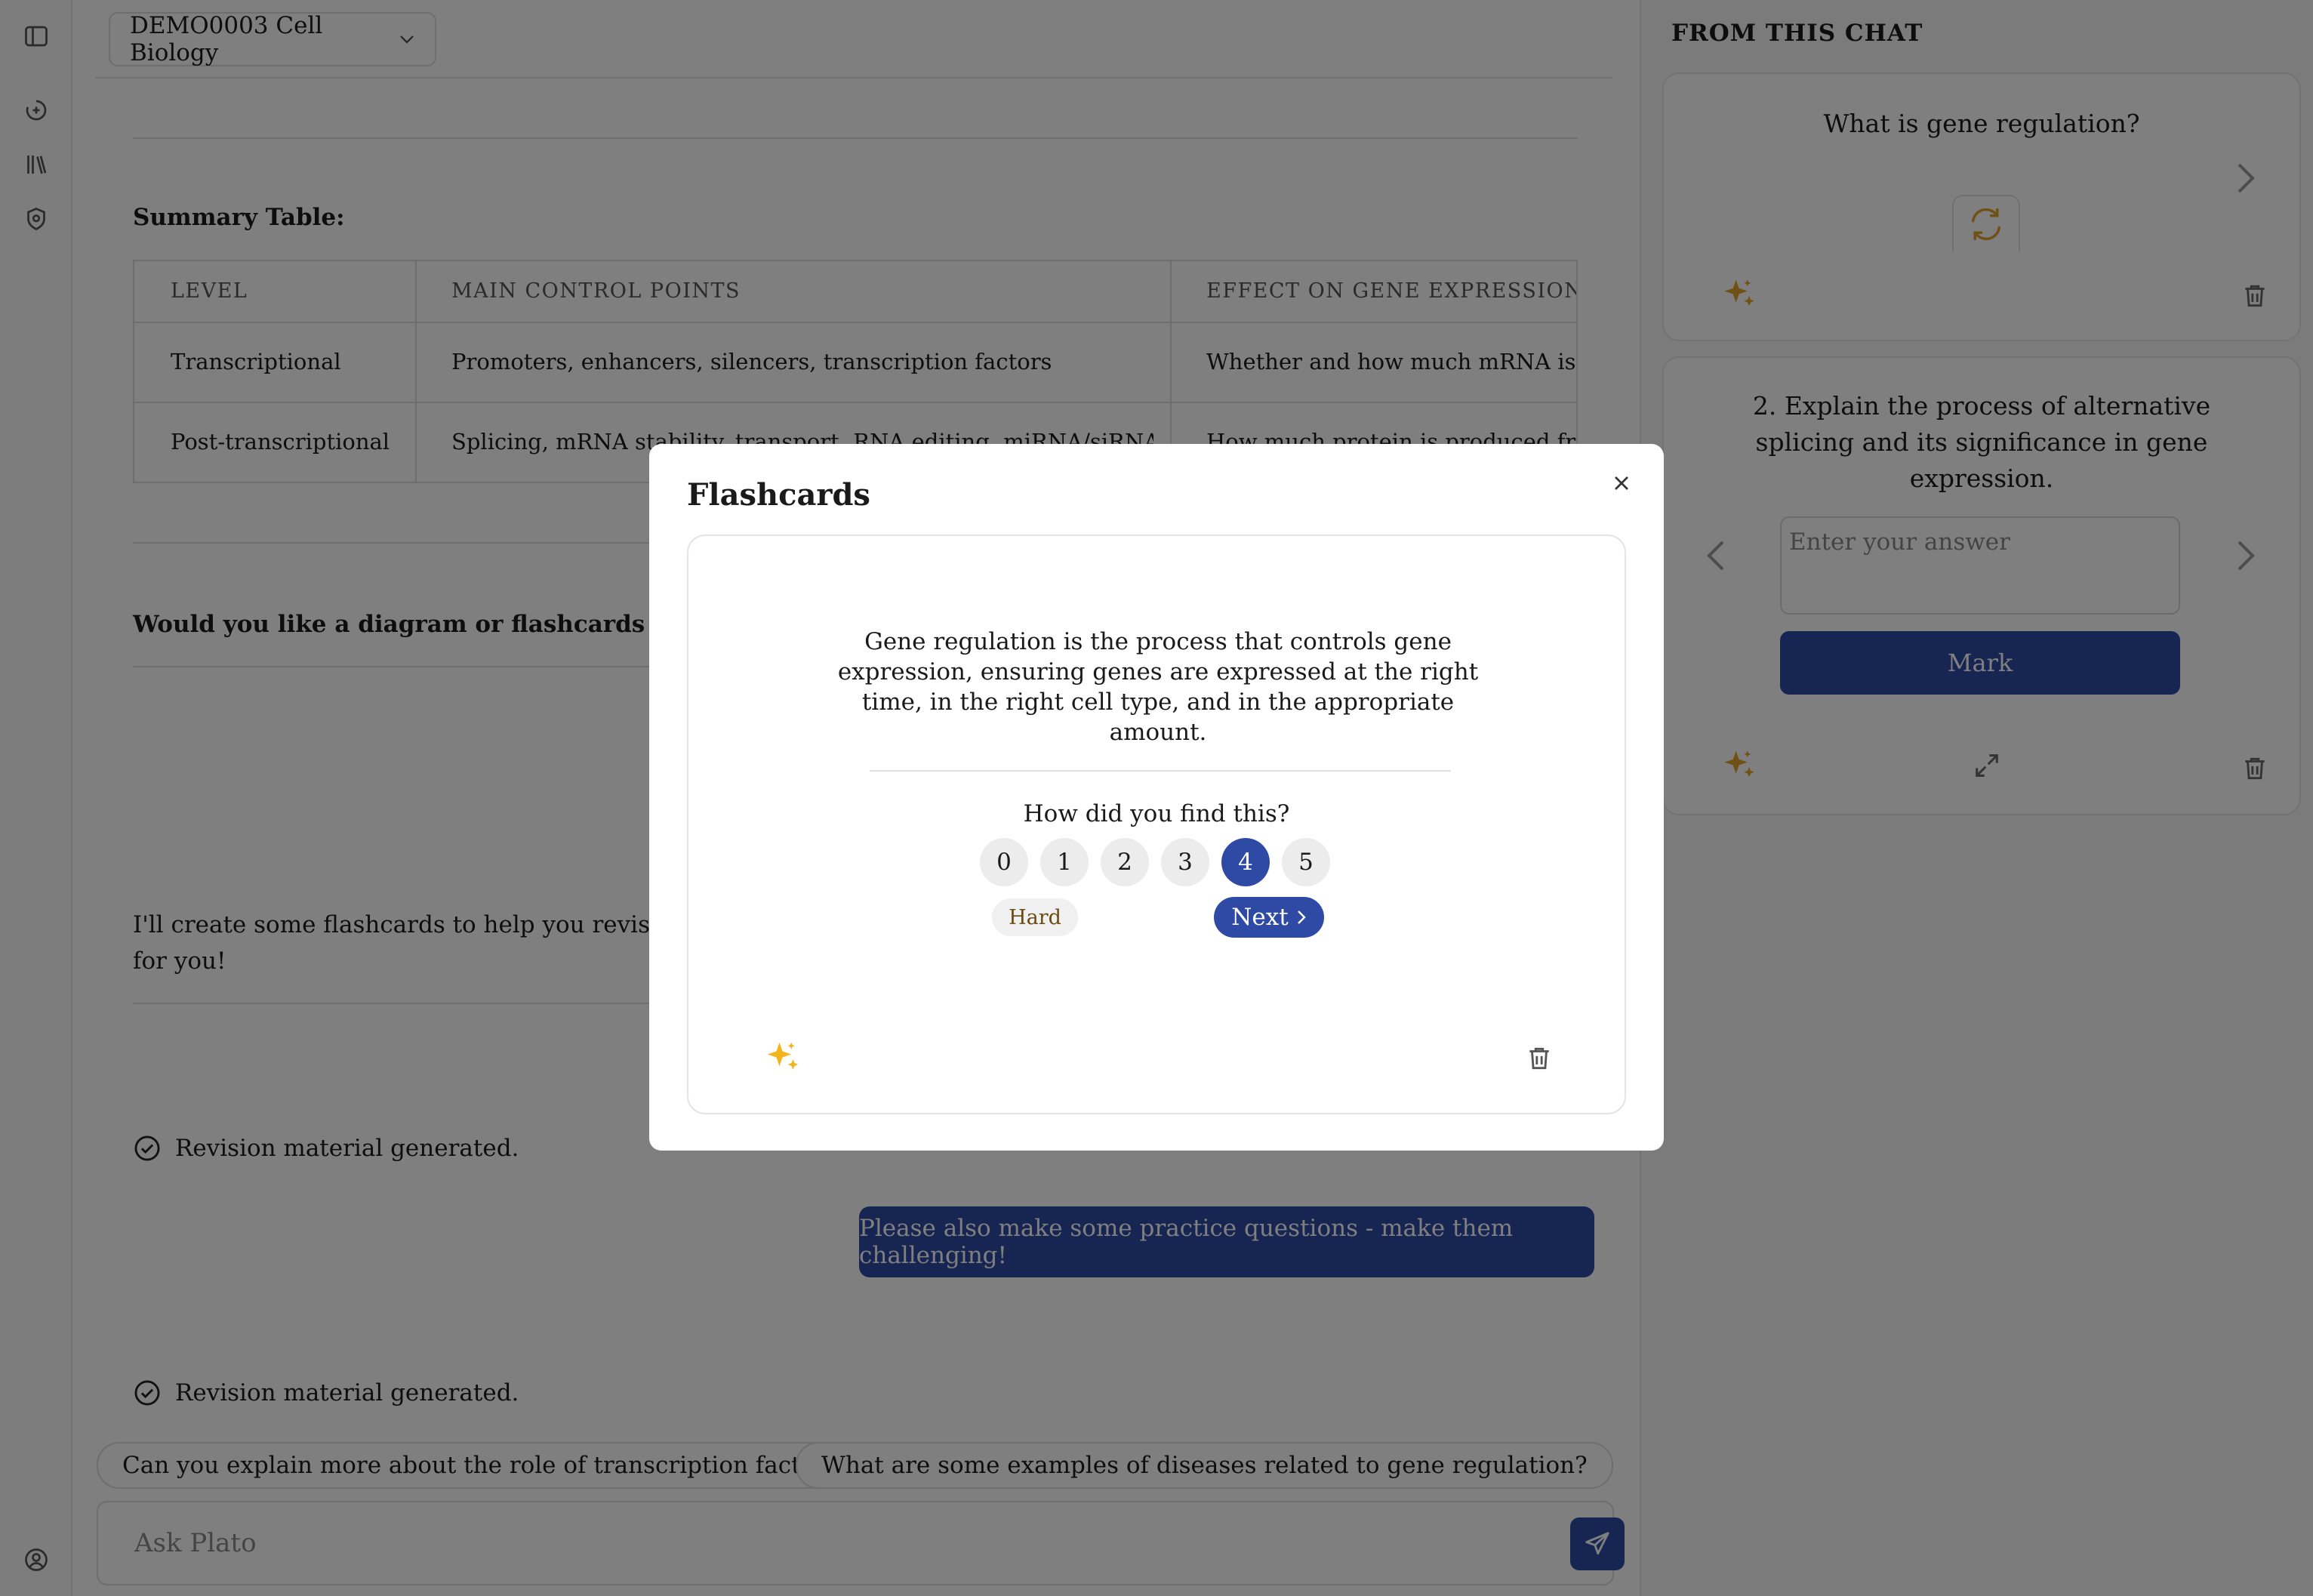  Describe the element at coordinates (1125, 862) in the screenshot. I see `rating-button-2: 2` at that location.